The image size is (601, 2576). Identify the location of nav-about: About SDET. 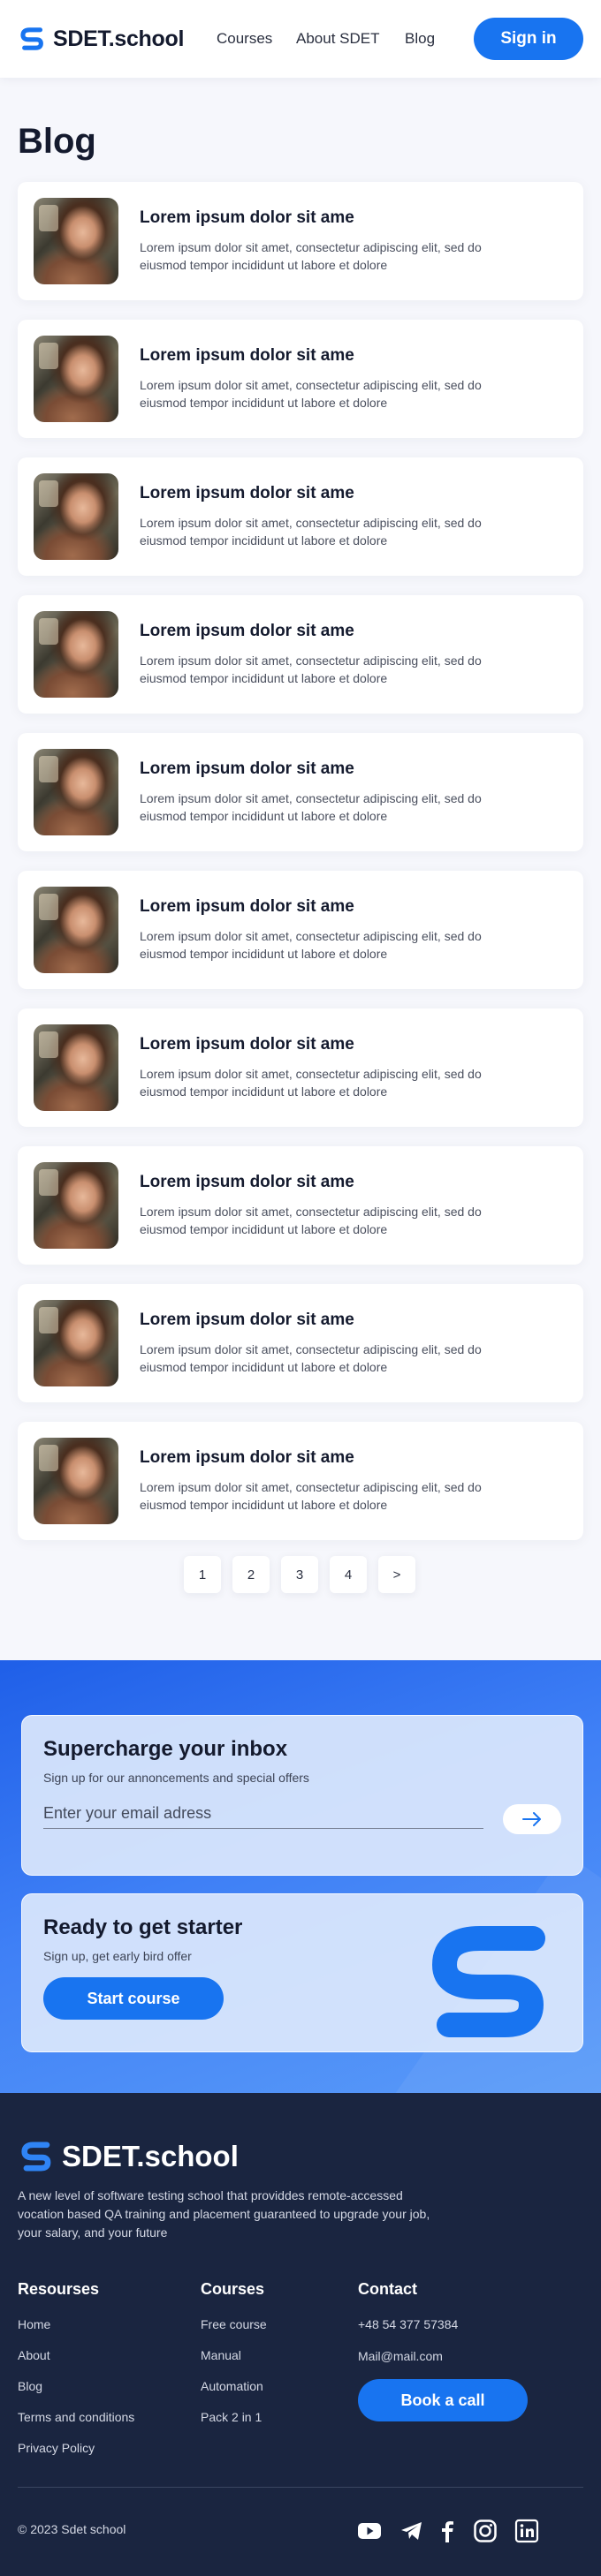
(338, 39).